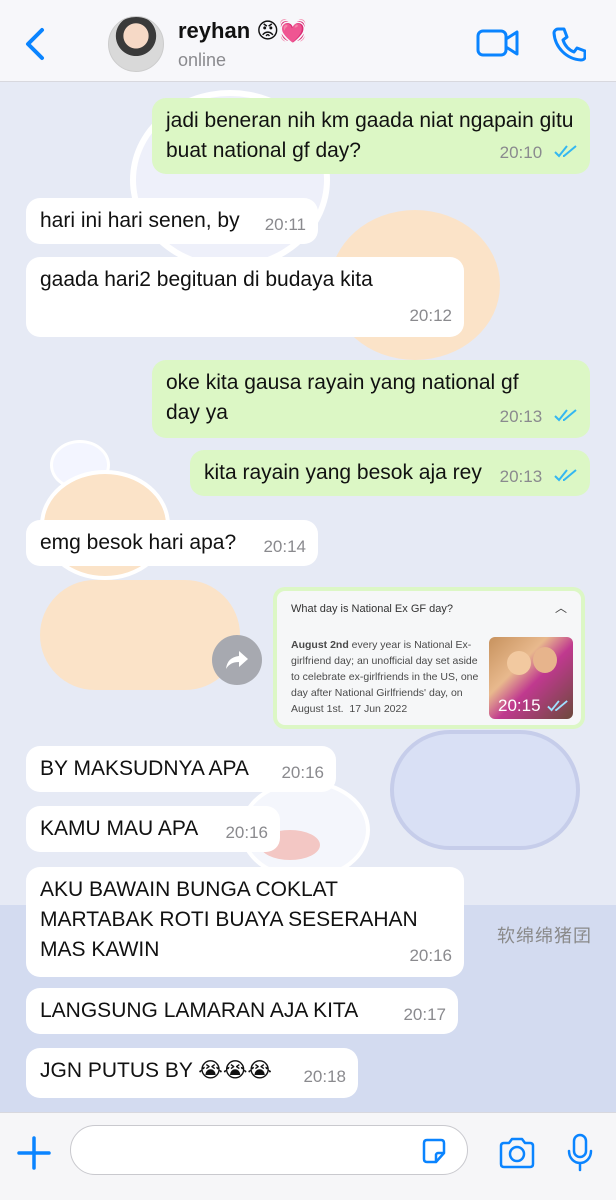 The image size is (616, 1200). Describe the element at coordinates (519, 706) in the screenshot. I see `message-time: 20:15` at that location.